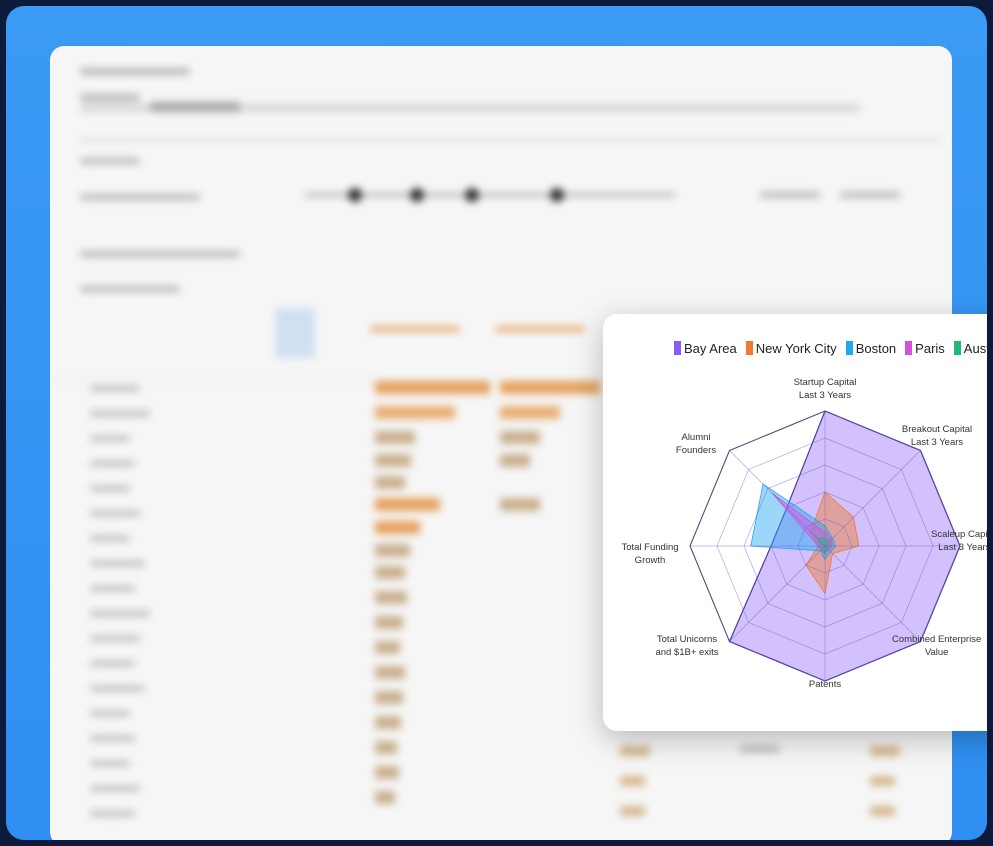  I want to click on axis-label-line: Patents, so click(825, 684).